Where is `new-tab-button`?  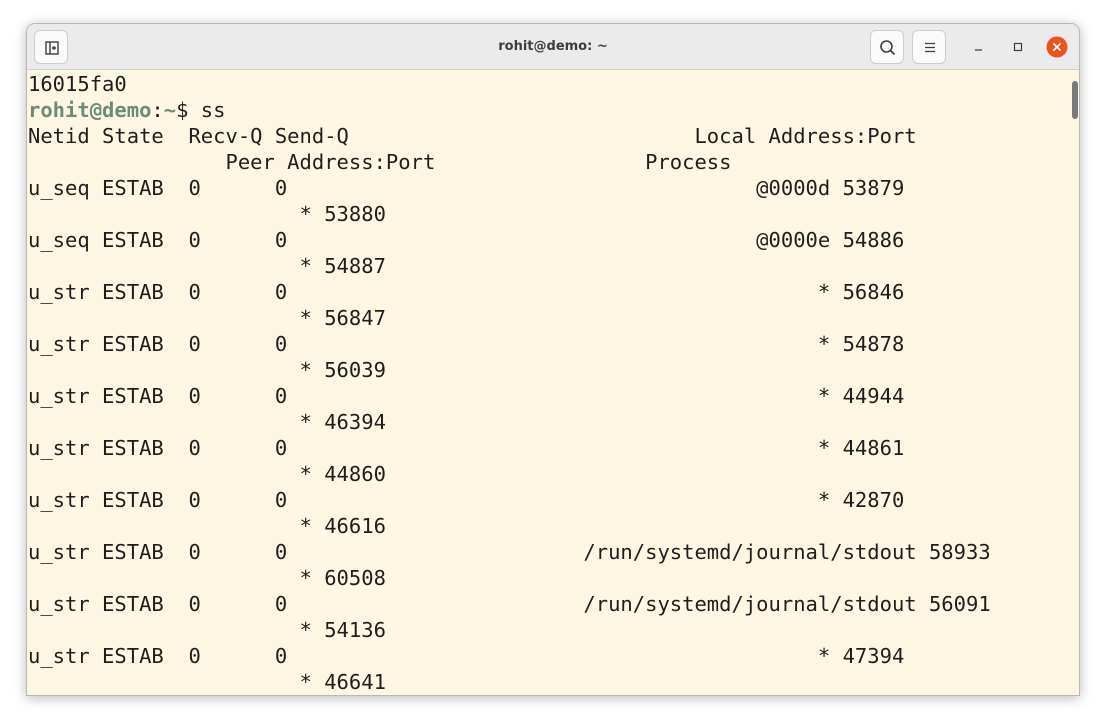
new-tab-button is located at coordinates (51, 47).